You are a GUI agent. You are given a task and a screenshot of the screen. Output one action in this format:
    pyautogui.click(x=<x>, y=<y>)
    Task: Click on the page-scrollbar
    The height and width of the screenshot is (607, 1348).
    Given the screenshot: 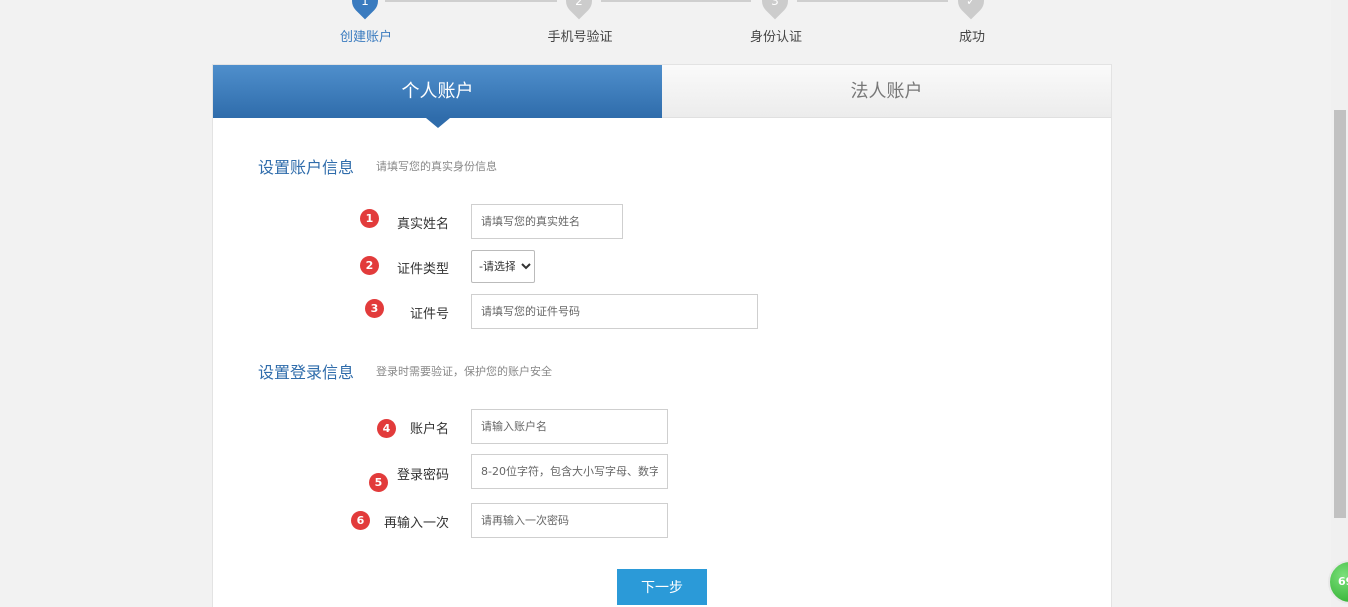 What is the action you would take?
    pyautogui.click(x=1339, y=303)
    